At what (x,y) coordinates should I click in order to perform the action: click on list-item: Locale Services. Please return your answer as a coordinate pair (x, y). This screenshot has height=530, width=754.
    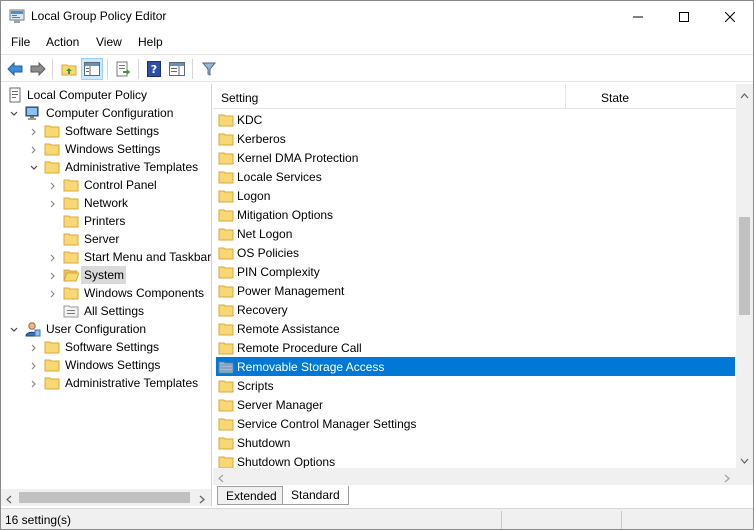
    Looking at the image, I should click on (475, 176).